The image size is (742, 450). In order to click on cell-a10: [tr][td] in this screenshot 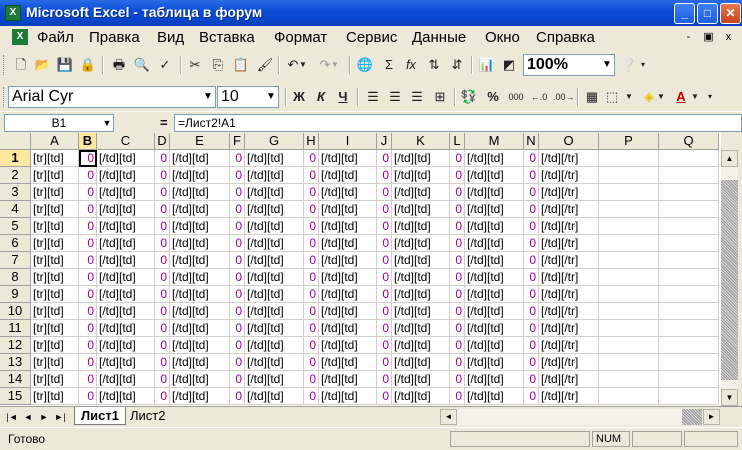, I will do `click(55, 311)`.